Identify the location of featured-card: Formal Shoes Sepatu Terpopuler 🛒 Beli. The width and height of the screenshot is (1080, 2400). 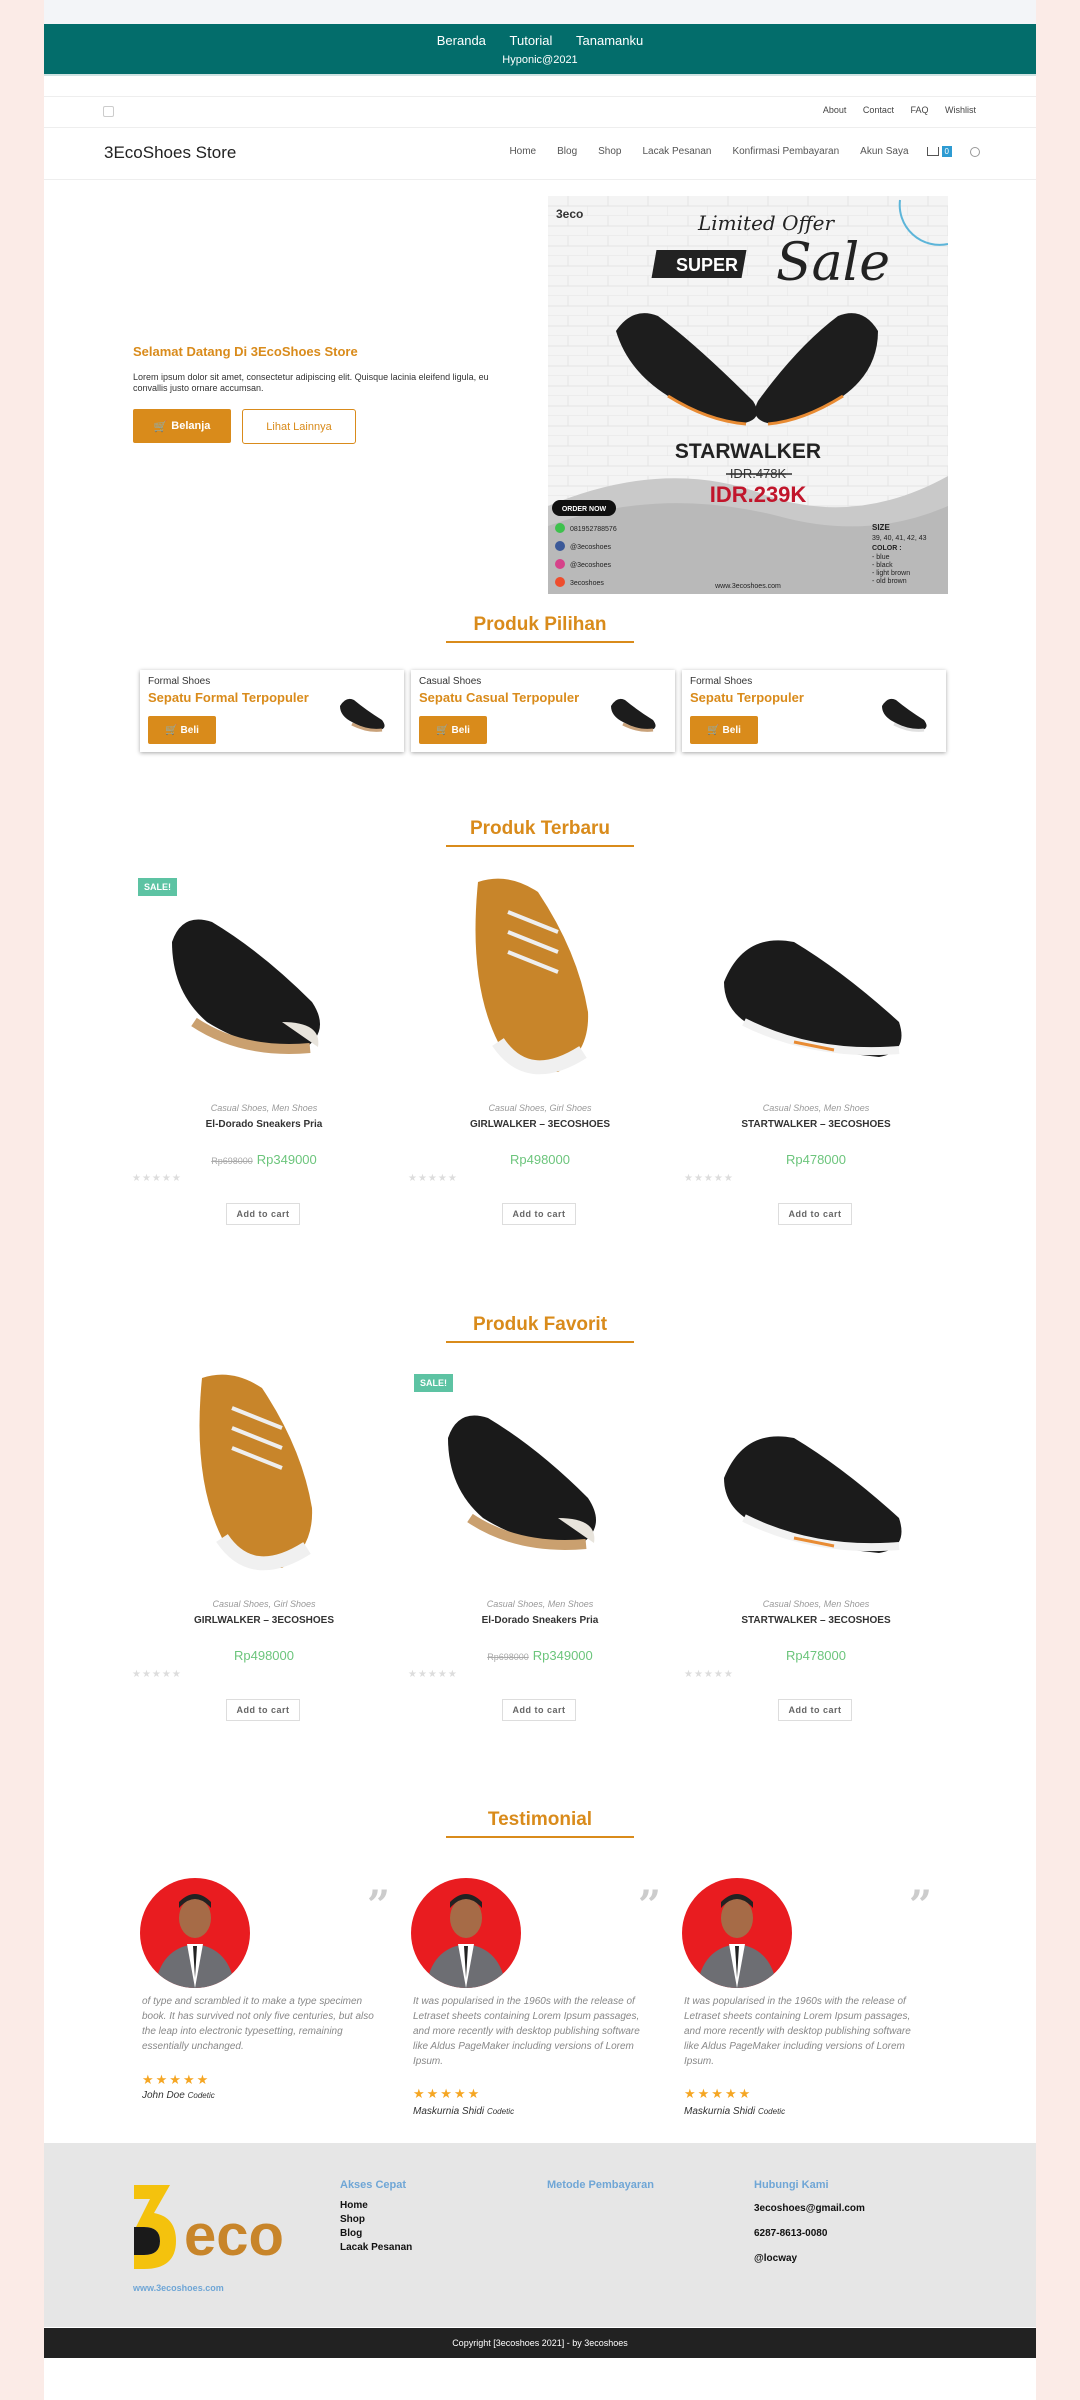
(814, 711).